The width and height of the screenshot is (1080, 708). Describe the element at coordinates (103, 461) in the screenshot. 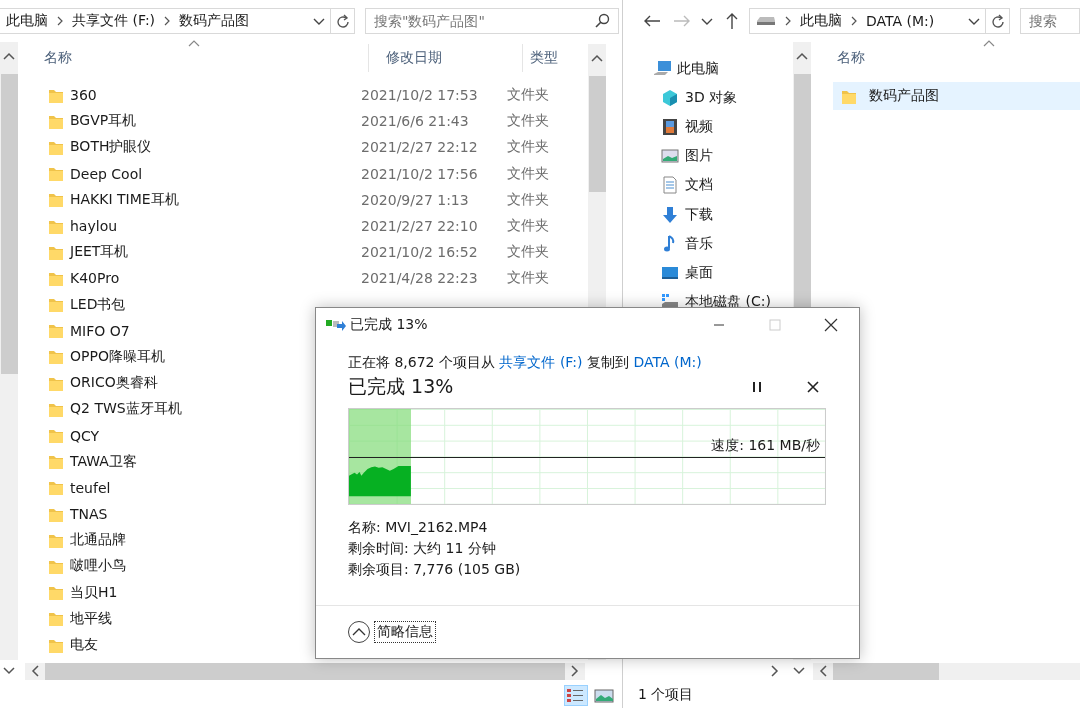

I see `file-name: TAWA卫客` at that location.